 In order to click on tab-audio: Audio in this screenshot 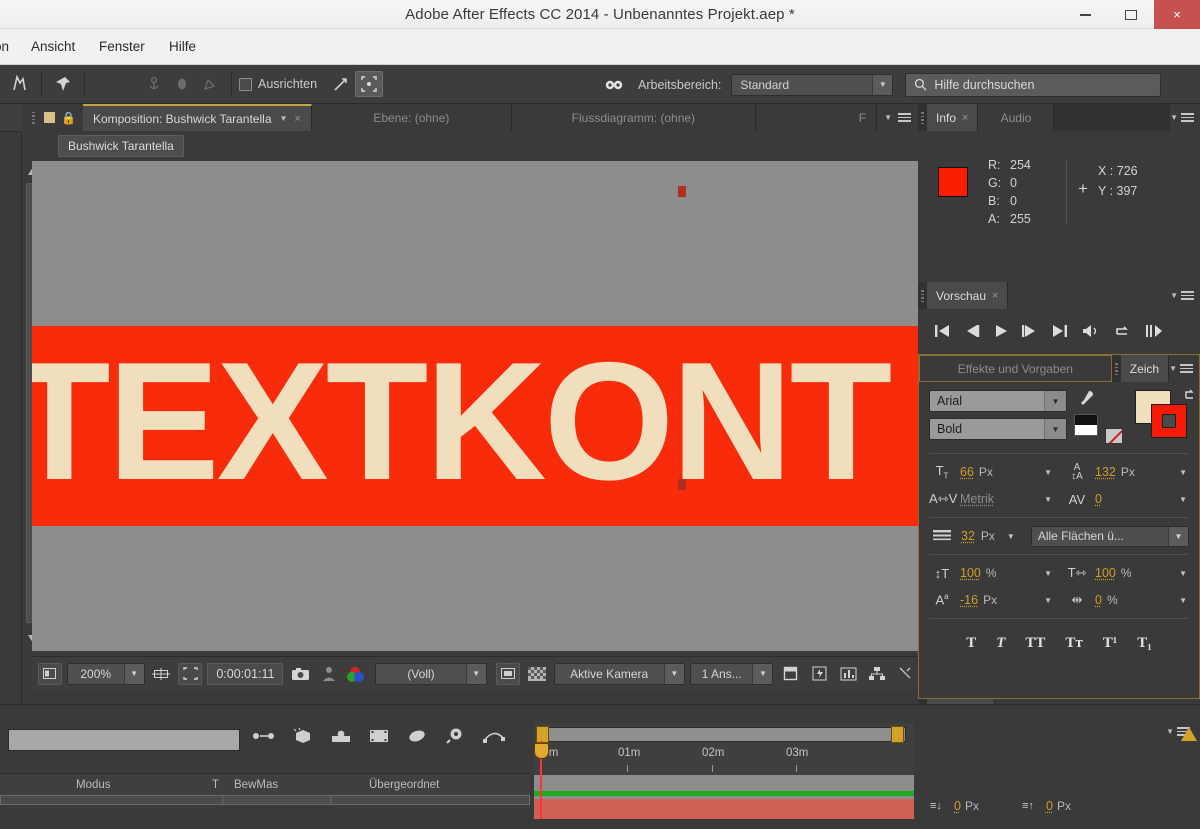, I will do `click(1016, 117)`.